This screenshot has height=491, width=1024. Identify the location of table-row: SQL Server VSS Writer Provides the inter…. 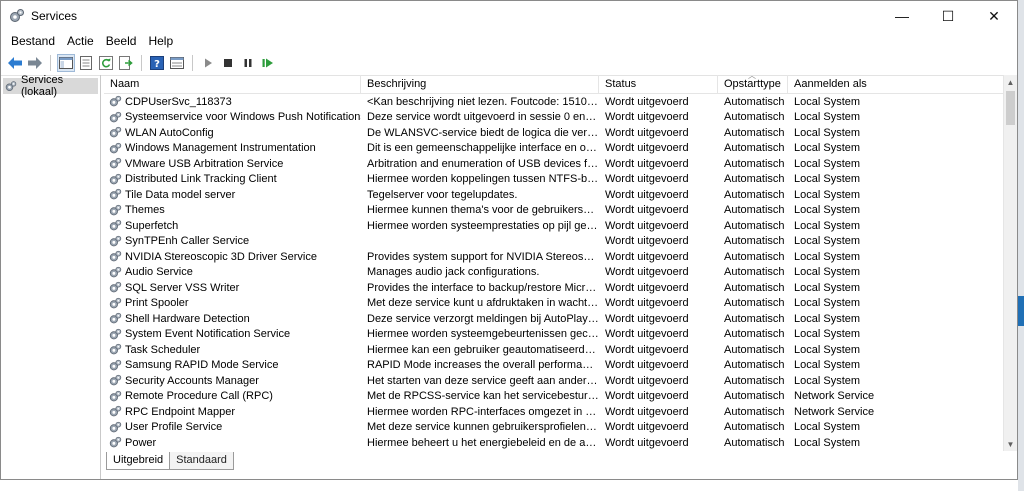
(553, 288).